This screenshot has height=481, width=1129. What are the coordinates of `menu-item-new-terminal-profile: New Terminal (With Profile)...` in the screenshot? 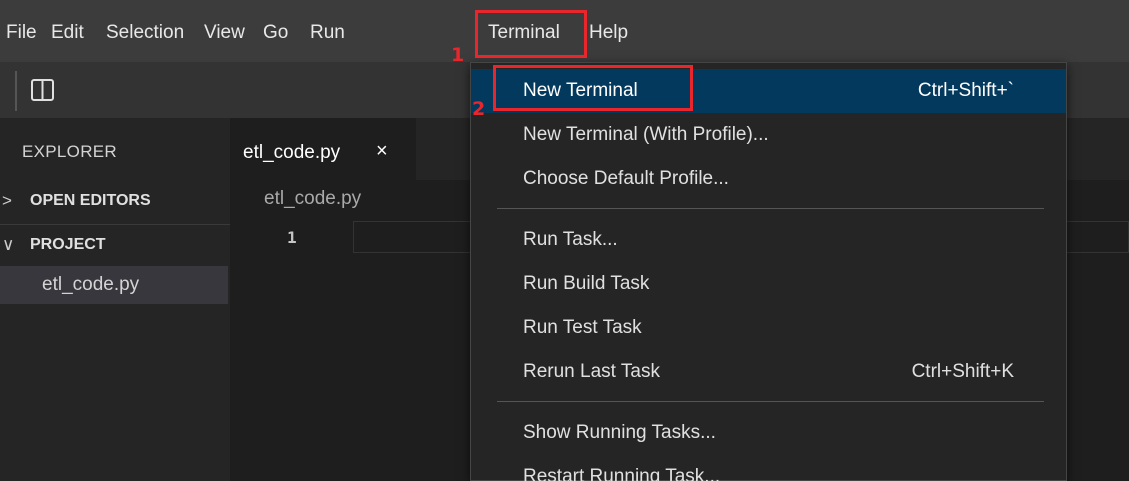 It's located at (768, 135).